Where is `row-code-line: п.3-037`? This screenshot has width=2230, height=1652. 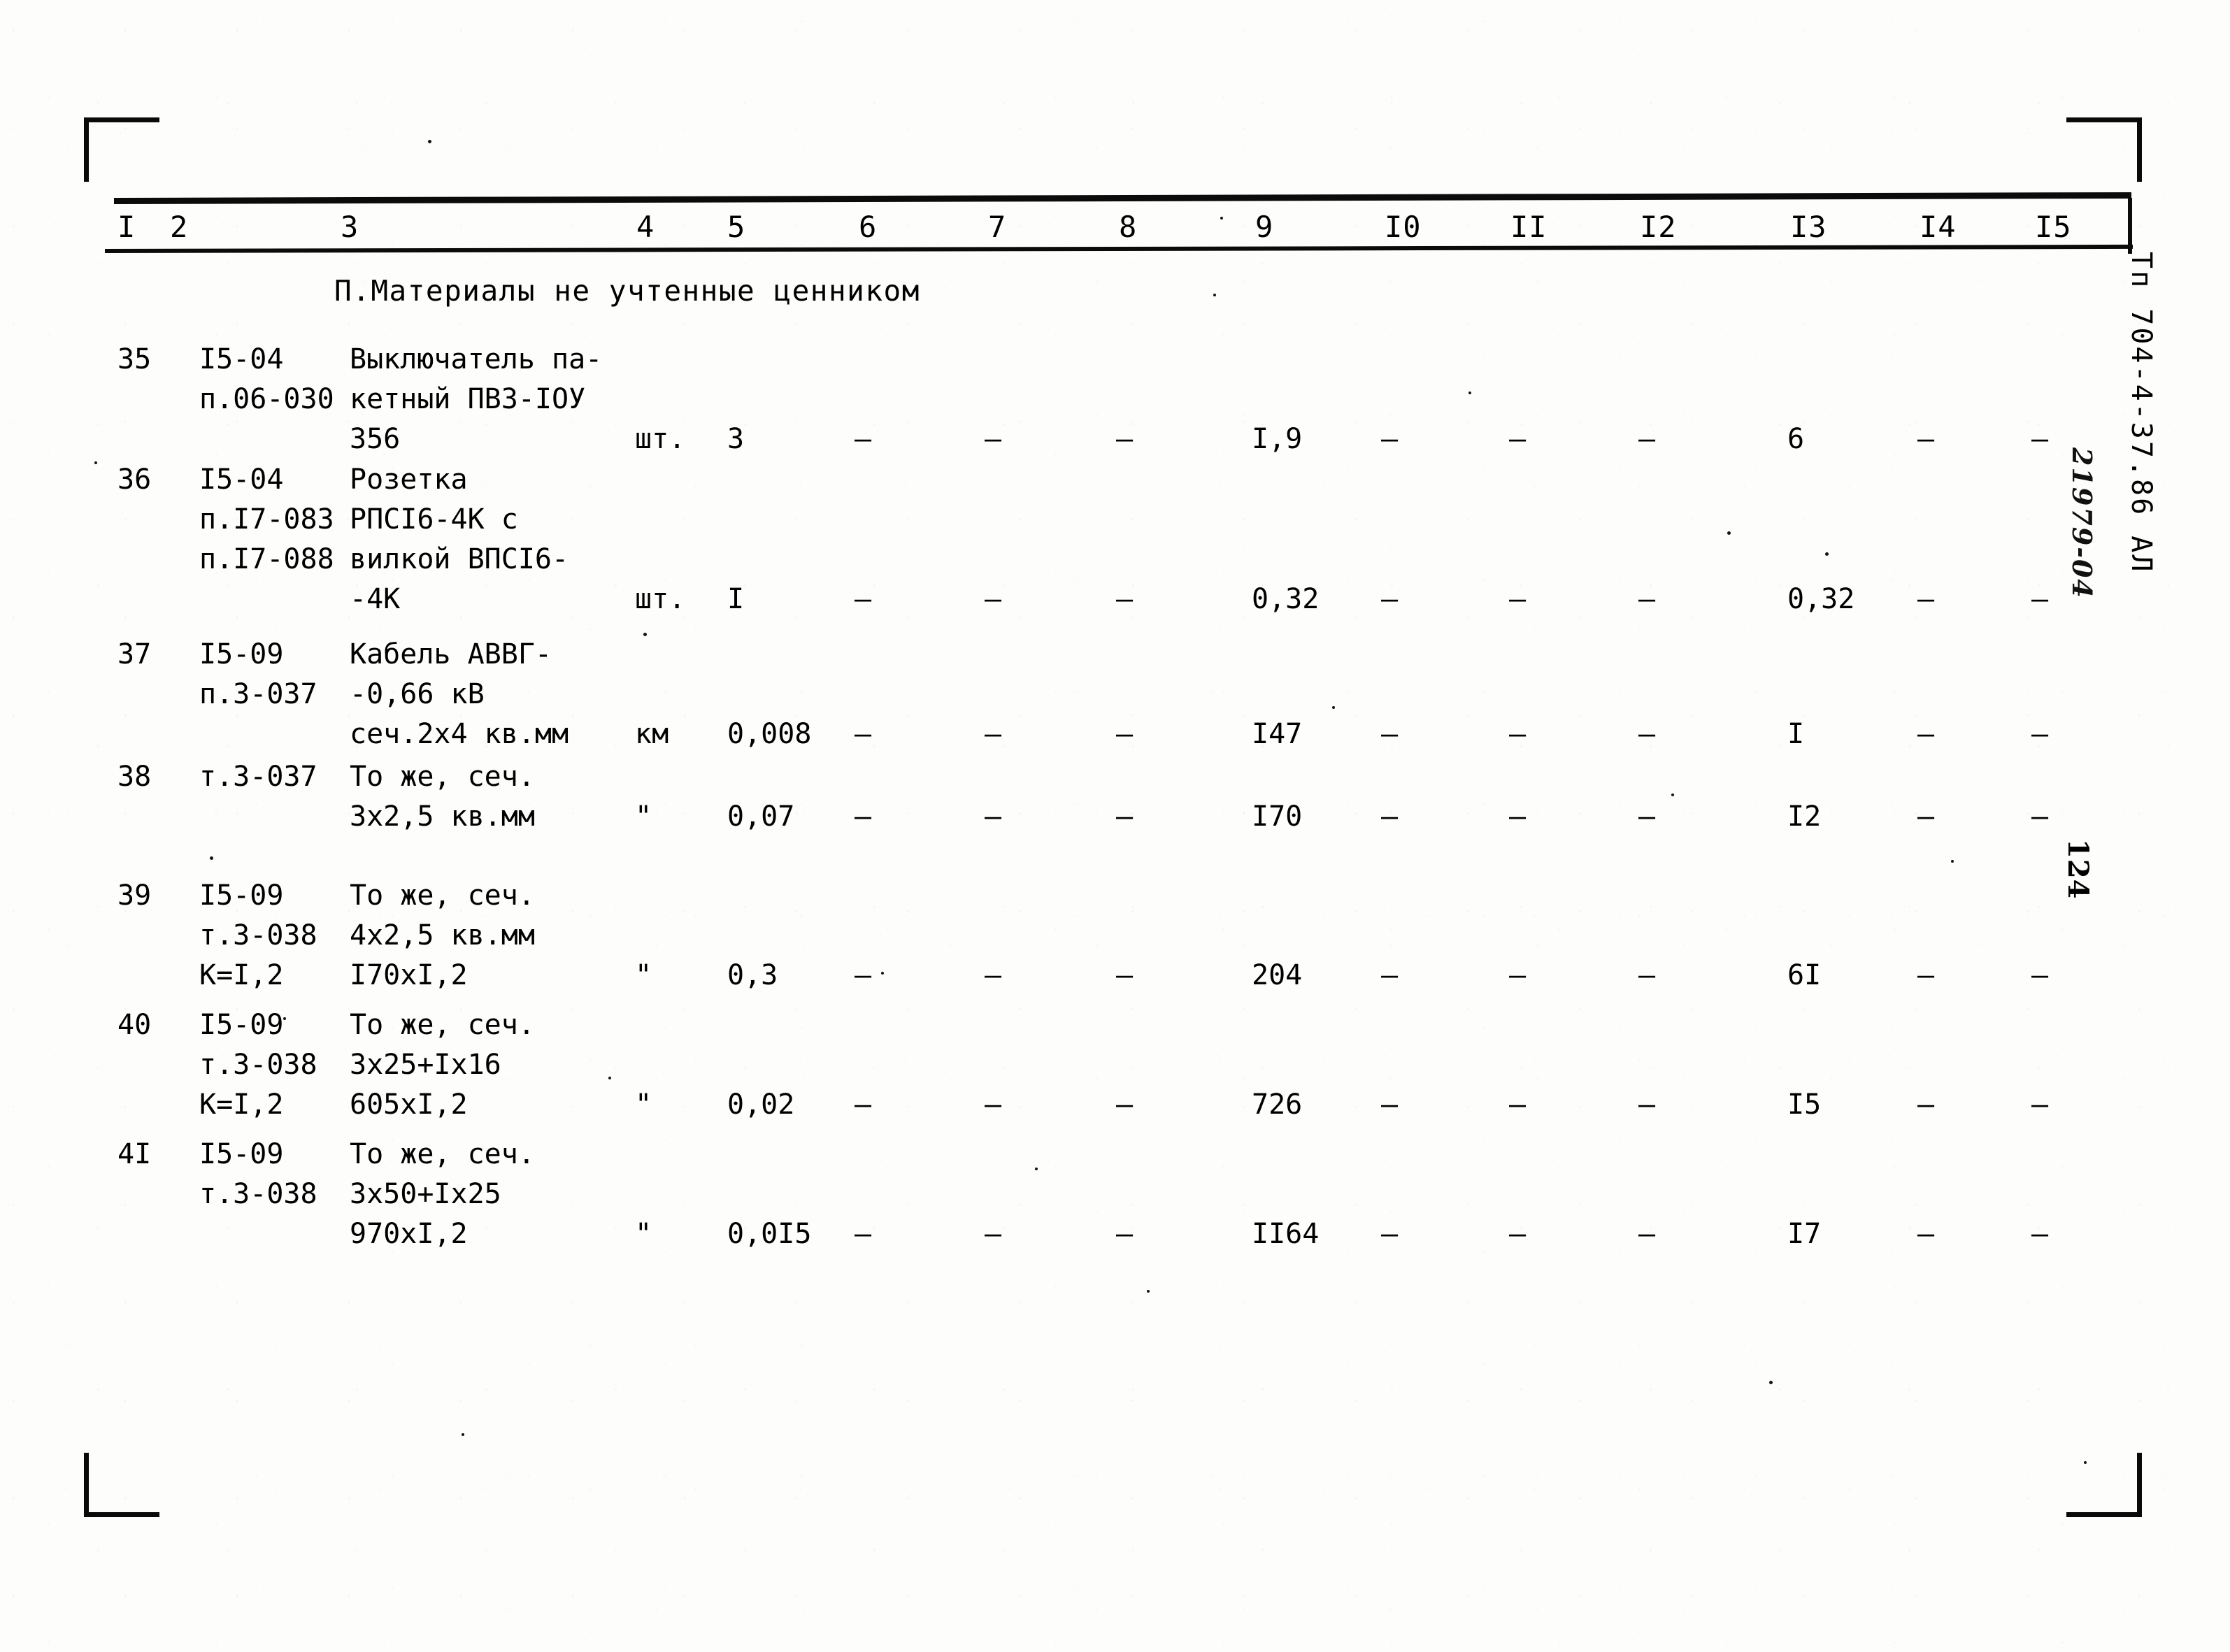
row-code-line: п.3-037 is located at coordinates (258, 694).